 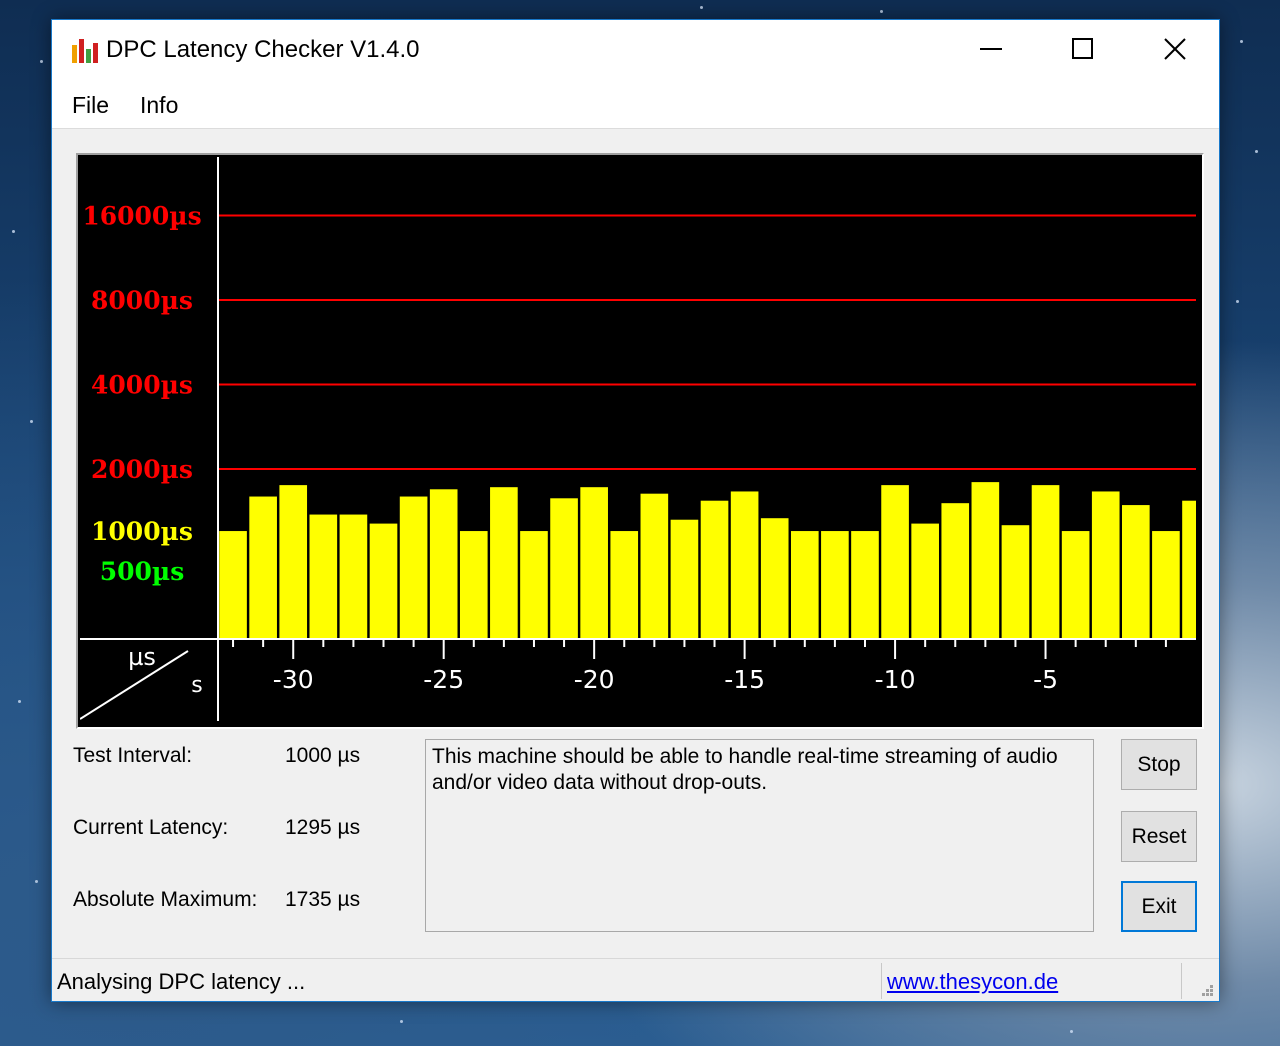 What do you see at coordinates (133, 755) in the screenshot?
I see `test-interval-label: Test Interval:` at bounding box center [133, 755].